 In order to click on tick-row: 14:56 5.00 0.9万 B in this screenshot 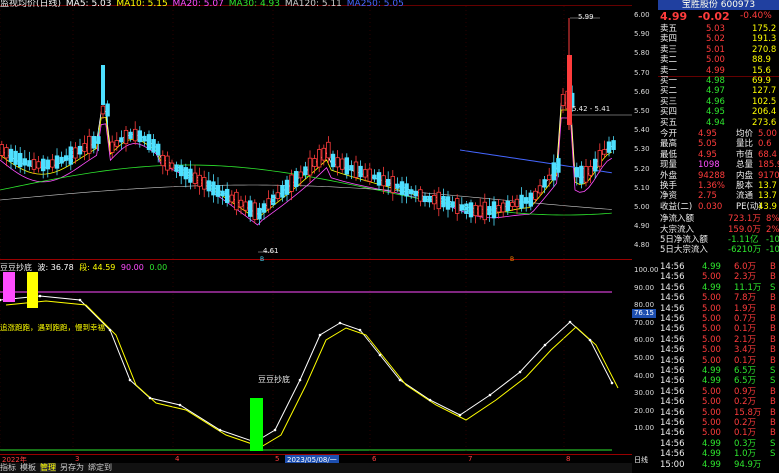, I will do `click(718, 392)`.